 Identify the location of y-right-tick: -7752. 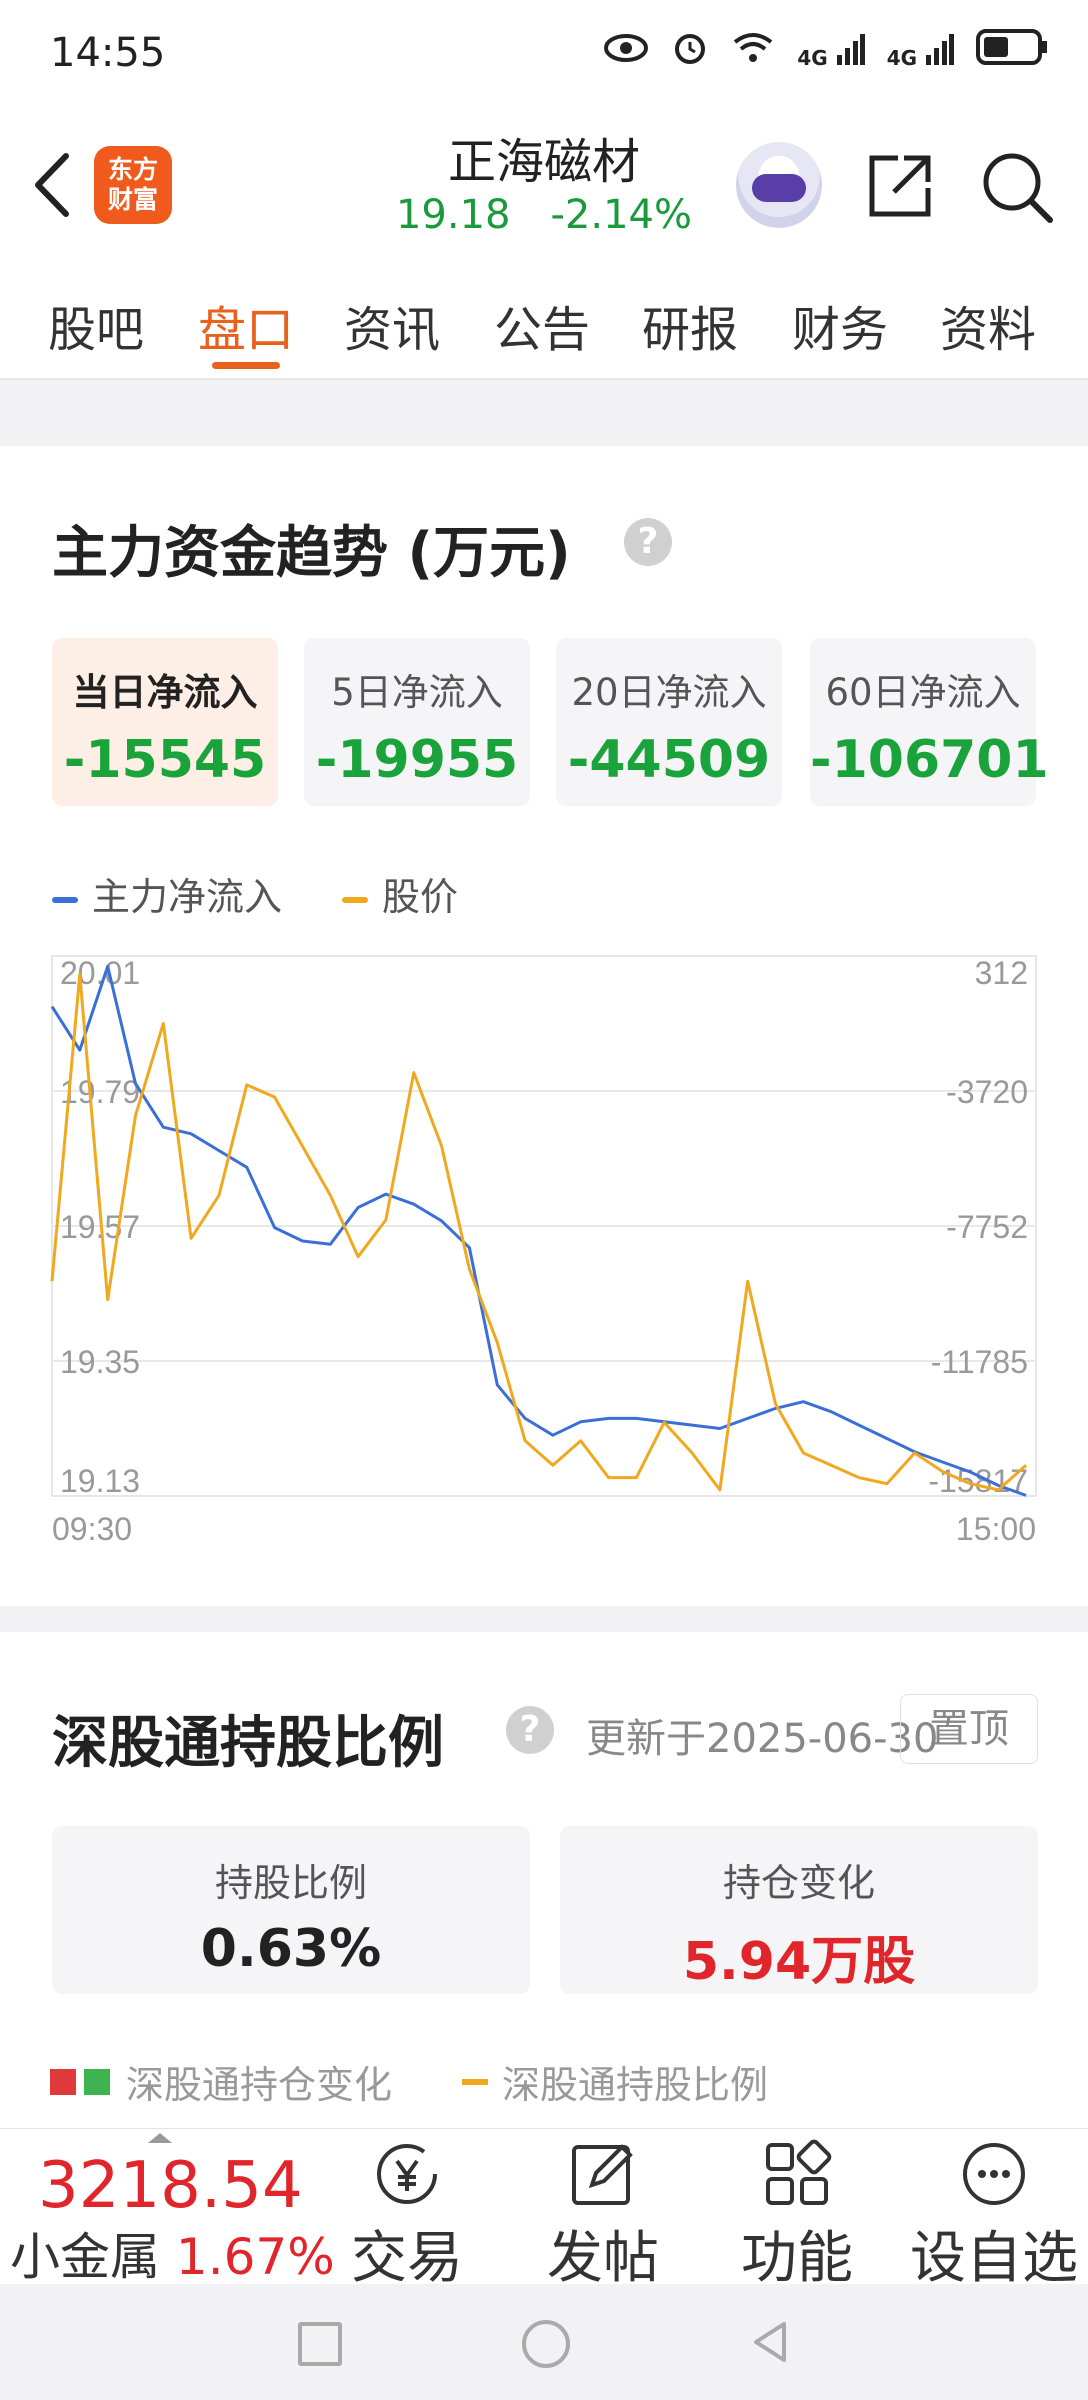
(987, 1227).